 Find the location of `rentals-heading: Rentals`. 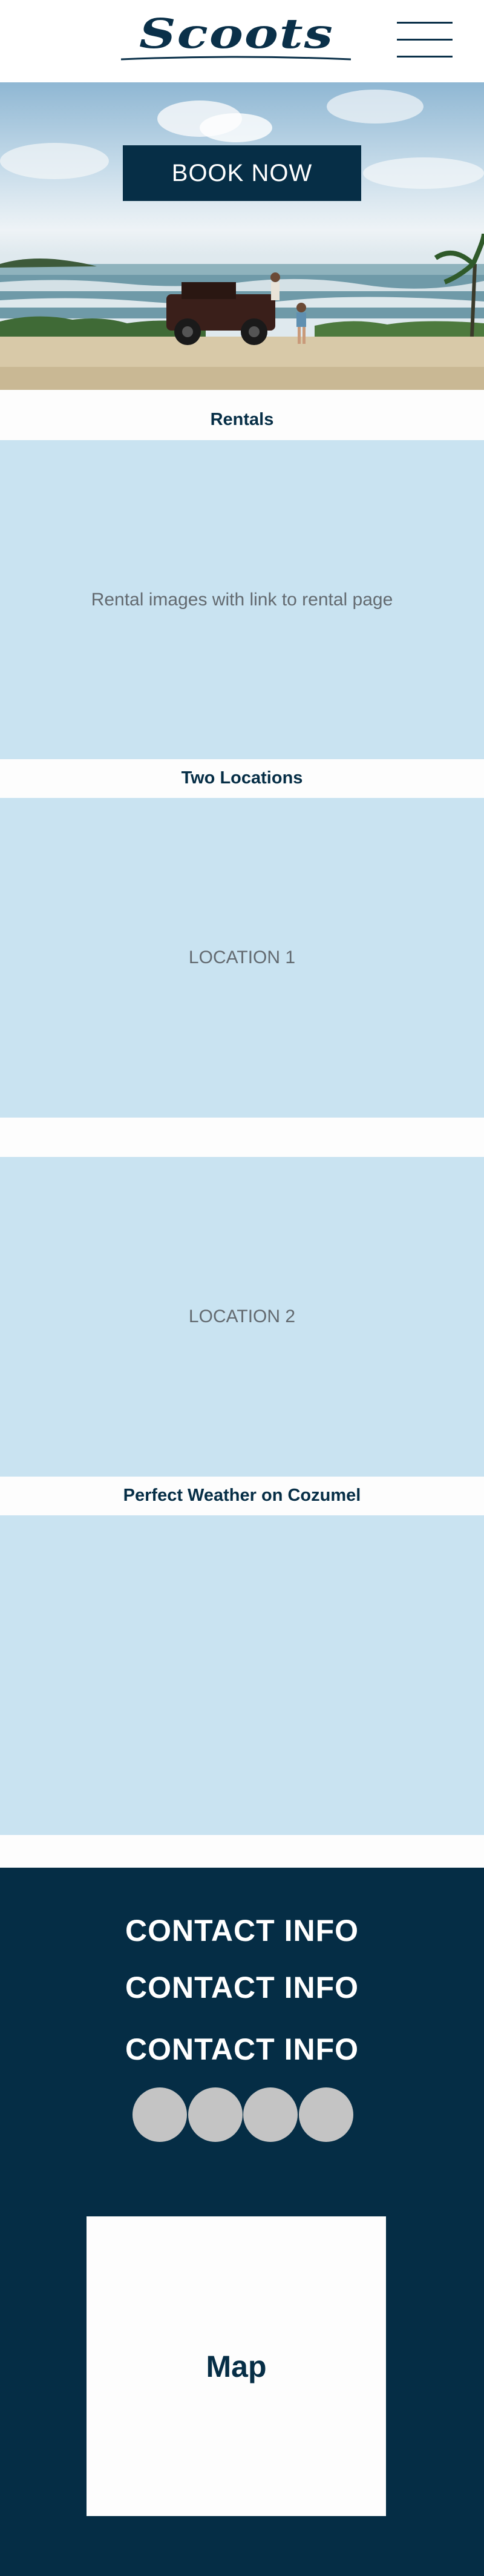

rentals-heading: Rentals is located at coordinates (242, 419).